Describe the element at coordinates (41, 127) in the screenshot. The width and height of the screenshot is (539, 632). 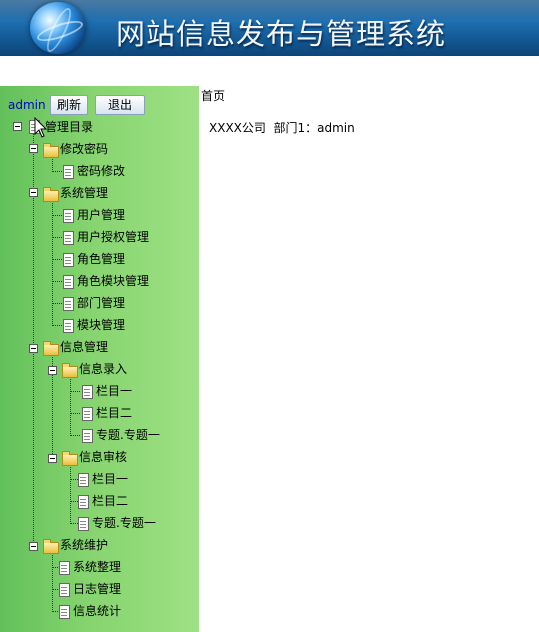
I see `mouse-cursor-icon` at that location.